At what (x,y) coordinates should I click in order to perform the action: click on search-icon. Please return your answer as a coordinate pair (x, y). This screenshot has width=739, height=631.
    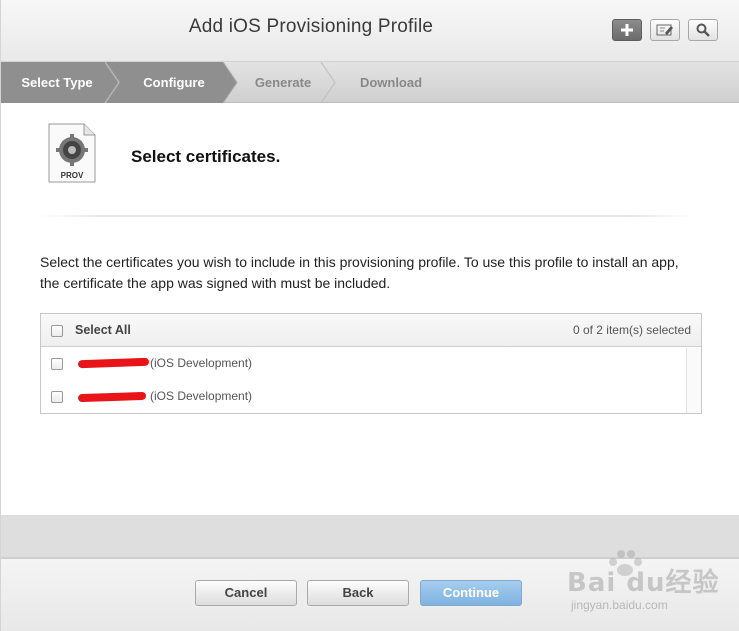
    Looking at the image, I should click on (703, 30).